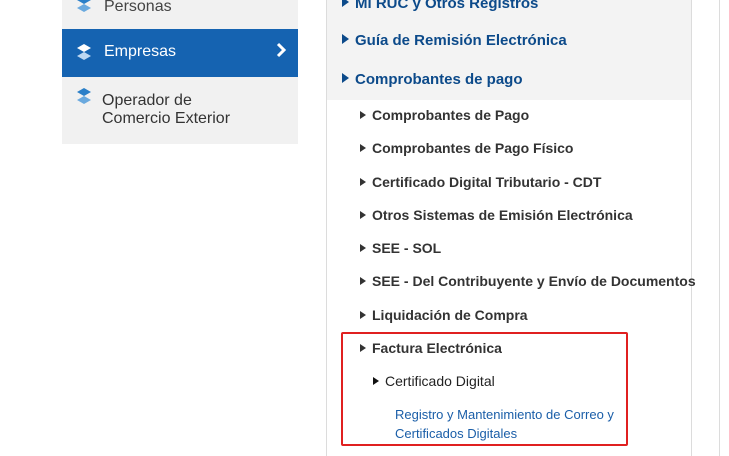 The width and height of the screenshot is (729, 456). Describe the element at coordinates (487, 182) in the screenshot. I see `submenu-item-label: Certificado Digital Tributario - CDT` at that location.